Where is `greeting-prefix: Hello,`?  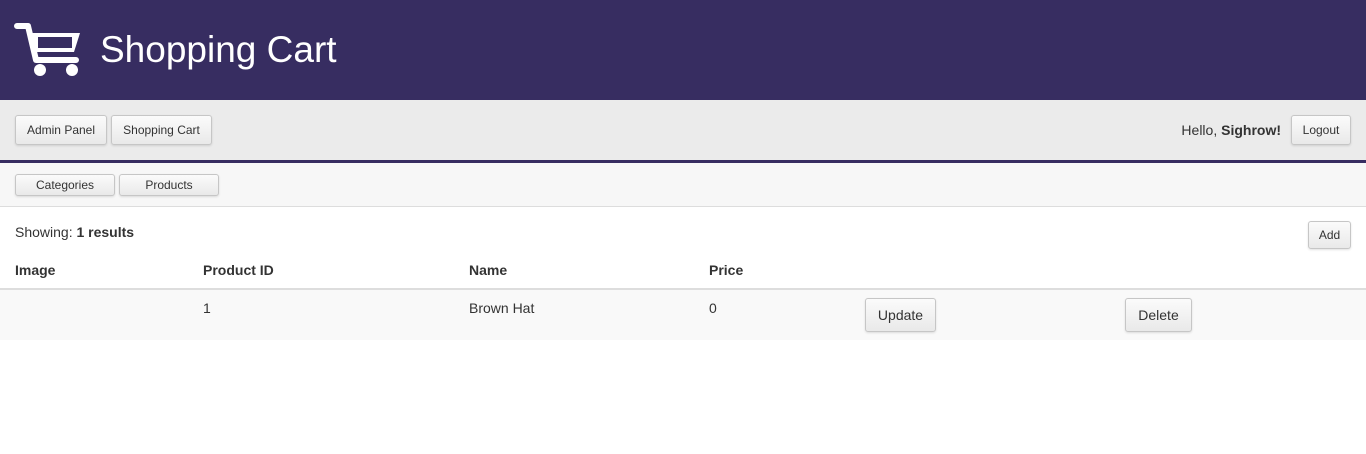
greeting-prefix: Hello, is located at coordinates (1199, 130).